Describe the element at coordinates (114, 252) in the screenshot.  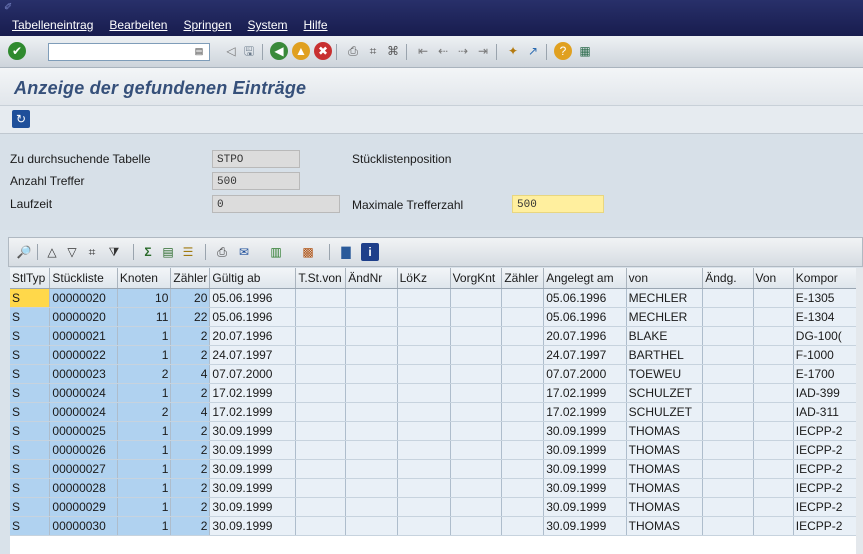
I see `filter-icon: ⧩` at that location.